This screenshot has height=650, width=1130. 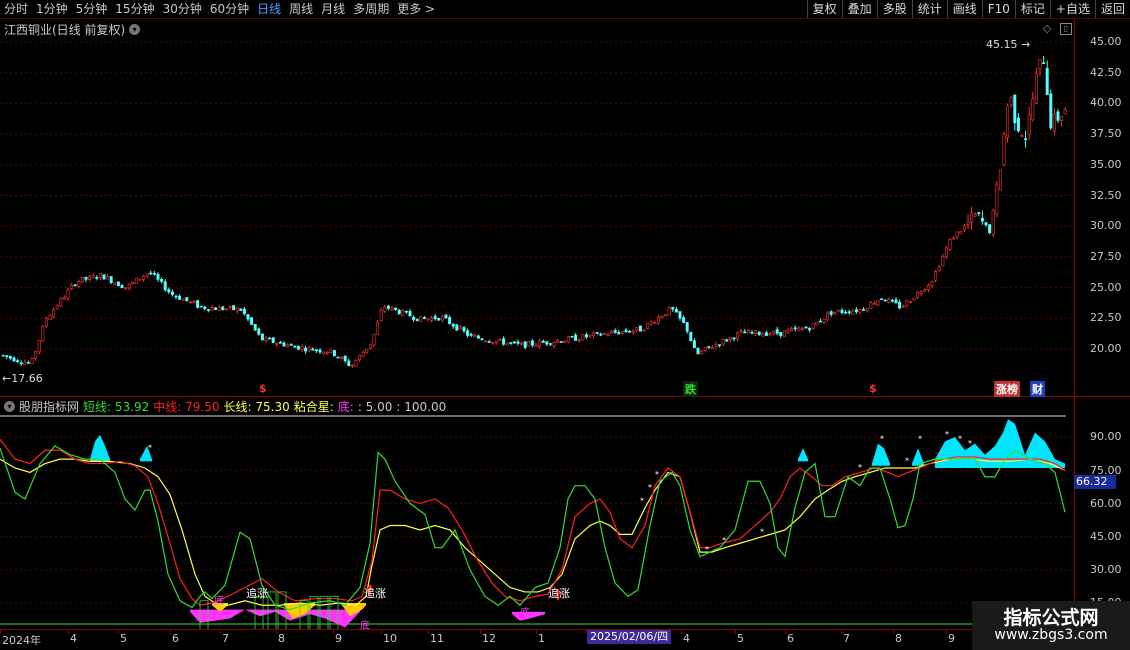 I want to click on period-tab: 15分钟, so click(x=134, y=9).